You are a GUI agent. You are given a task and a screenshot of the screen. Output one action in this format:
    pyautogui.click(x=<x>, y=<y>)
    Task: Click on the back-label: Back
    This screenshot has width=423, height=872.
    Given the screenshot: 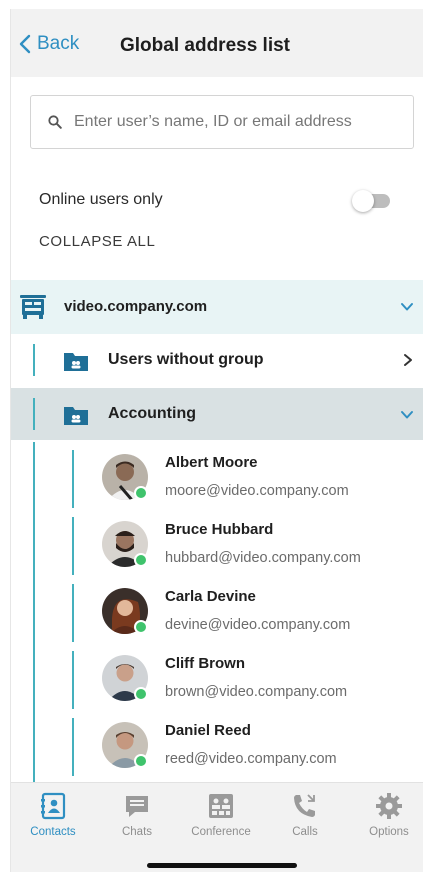 What is the action you would take?
    pyautogui.click(x=58, y=43)
    